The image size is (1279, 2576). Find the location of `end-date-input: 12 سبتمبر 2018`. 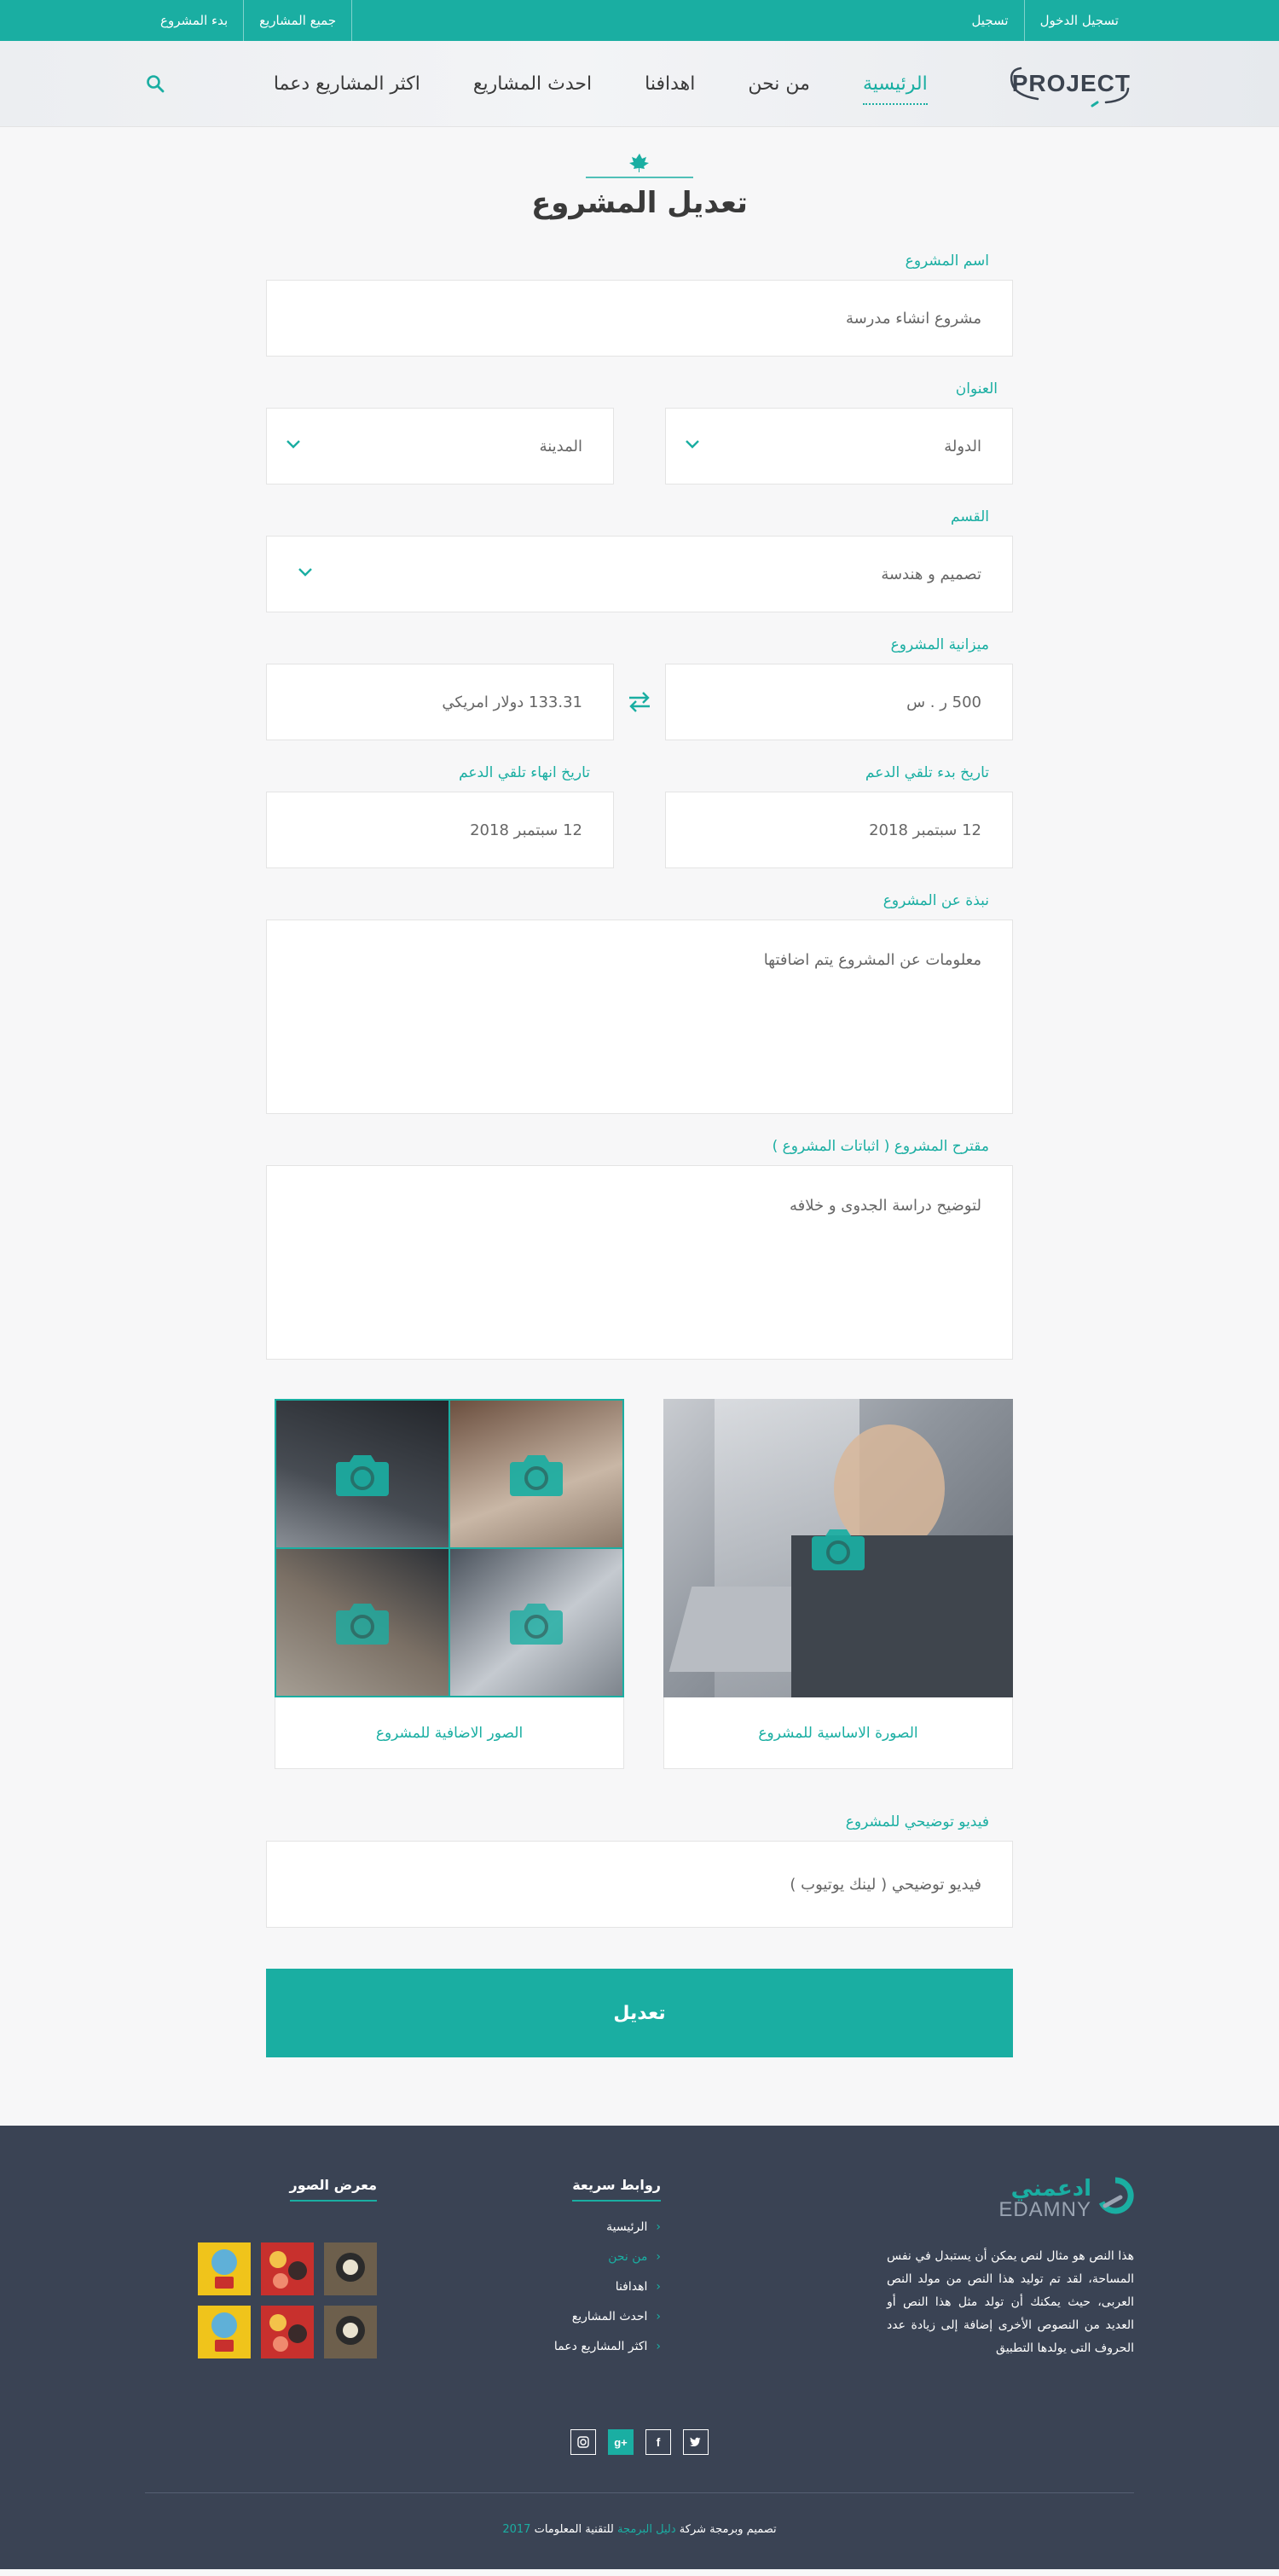

end-date-input: 12 سبتمبر 2018 is located at coordinates (440, 830).